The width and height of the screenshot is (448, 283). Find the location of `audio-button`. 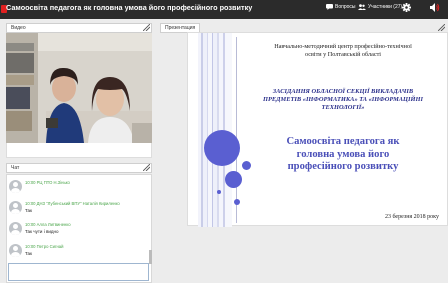

audio-button is located at coordinates (435, 7).